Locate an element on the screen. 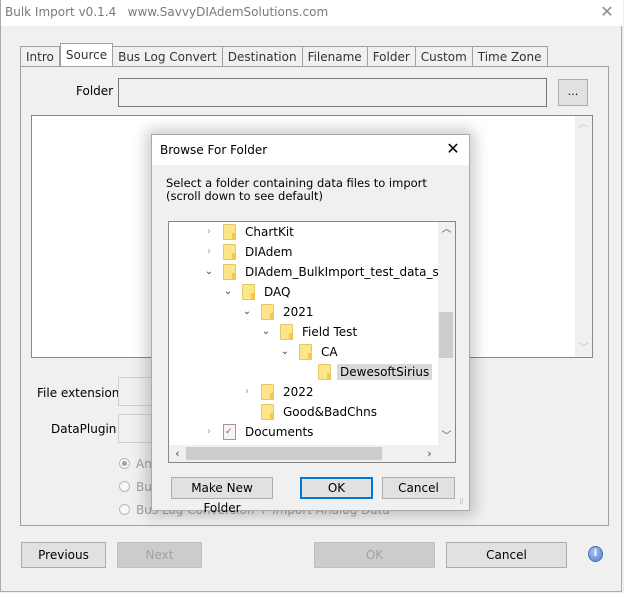 The height and width of the screenshot is (593, 624). tree-item-label: DIAdem is located at coordinates (269, 252).